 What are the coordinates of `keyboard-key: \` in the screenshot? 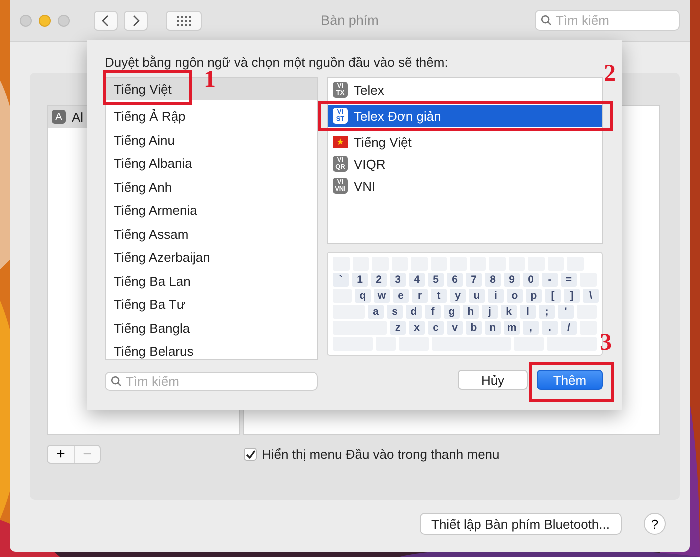 It's located at (591, 296).